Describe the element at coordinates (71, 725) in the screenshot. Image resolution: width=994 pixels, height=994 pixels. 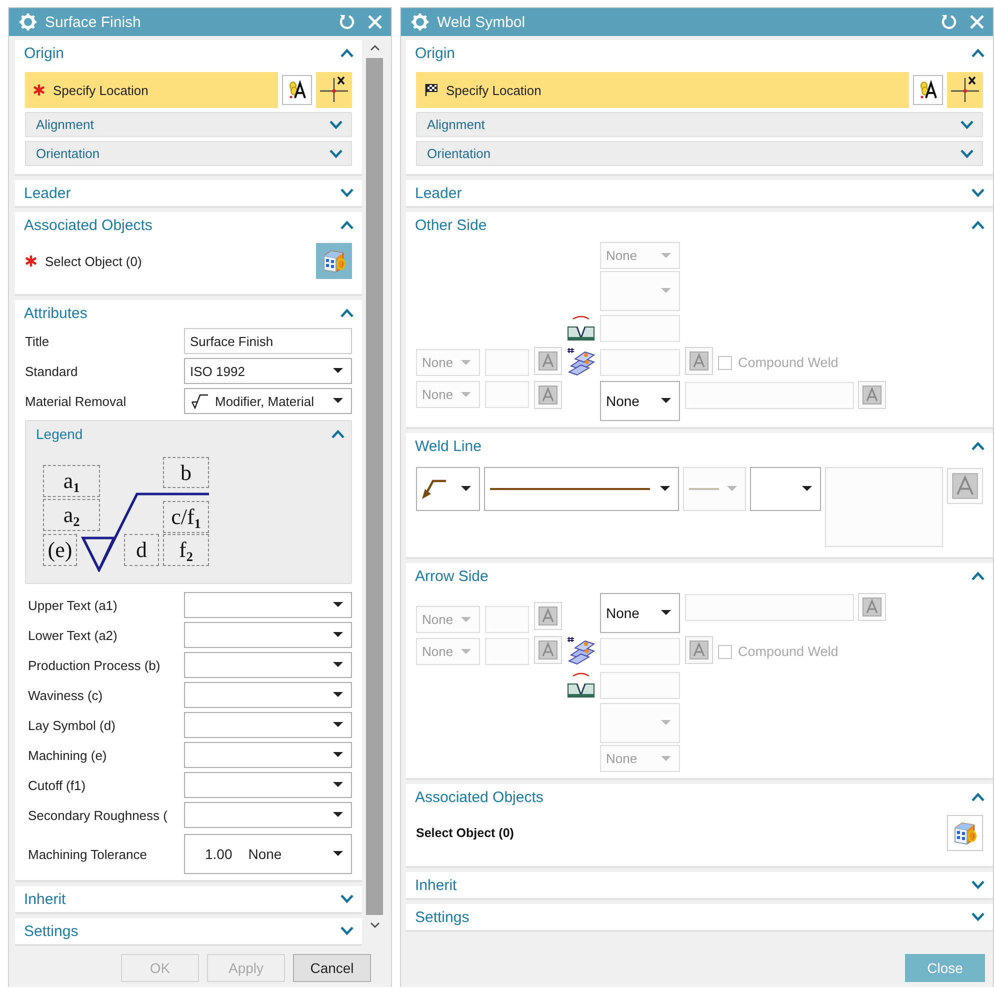
I see `field-label: Lay Symbol (d)` at that location.